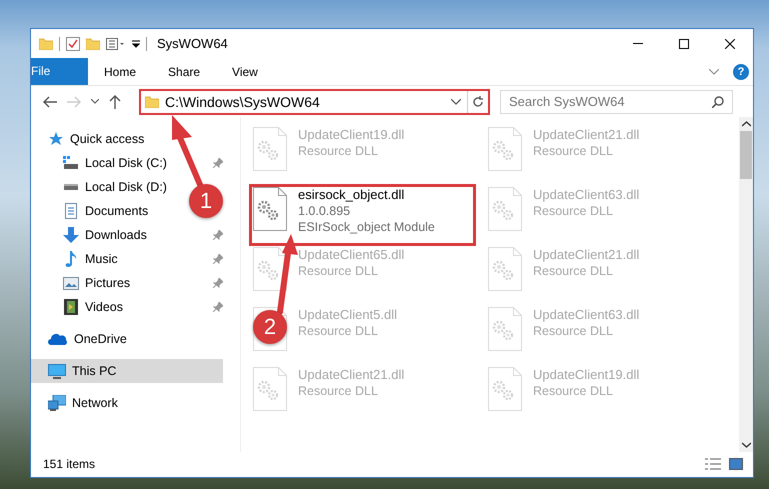 This screenshot has width=769, height=489. Describe the element at coordinates (57, 403) in the screenshot. I see `network-icon` at that location.